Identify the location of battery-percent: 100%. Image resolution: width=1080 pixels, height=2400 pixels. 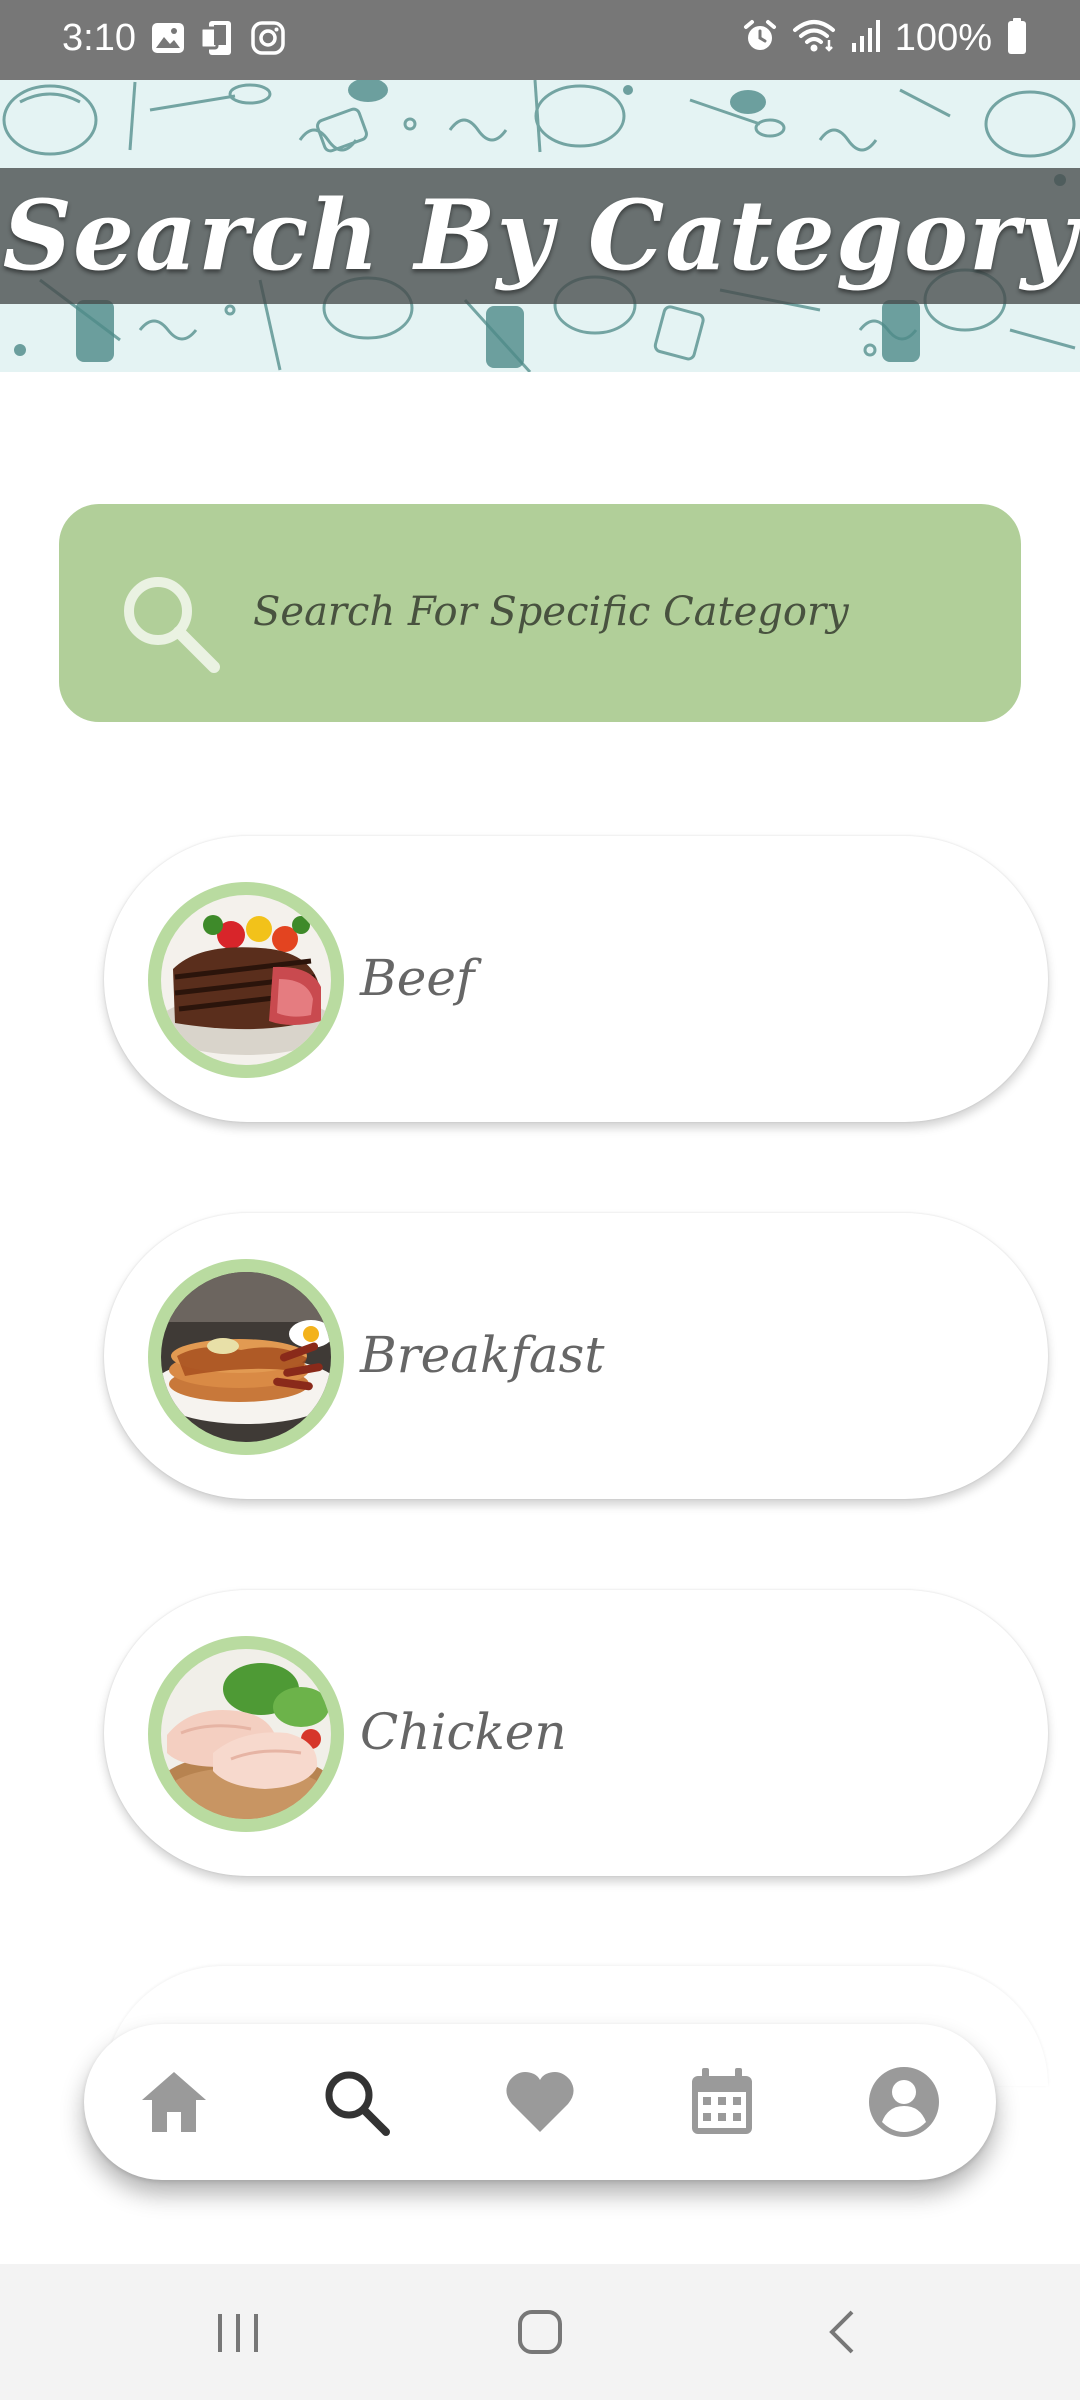
(943, 38).